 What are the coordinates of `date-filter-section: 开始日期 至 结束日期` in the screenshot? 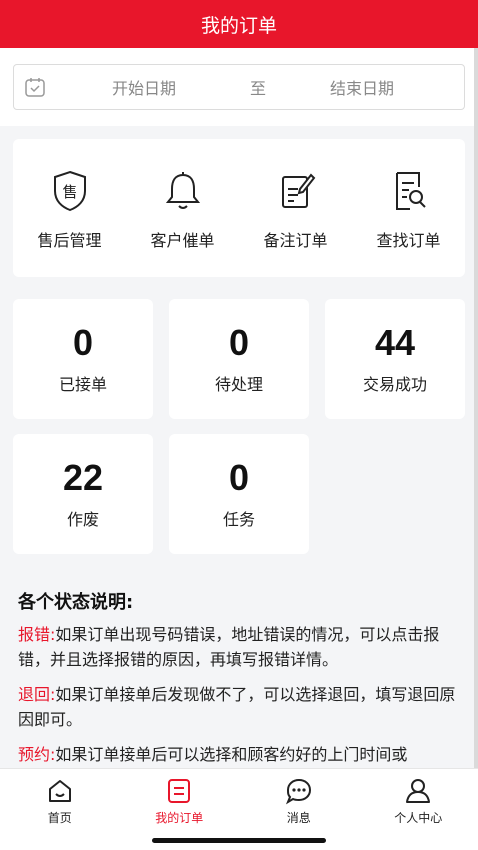 It's located at (239, 87).